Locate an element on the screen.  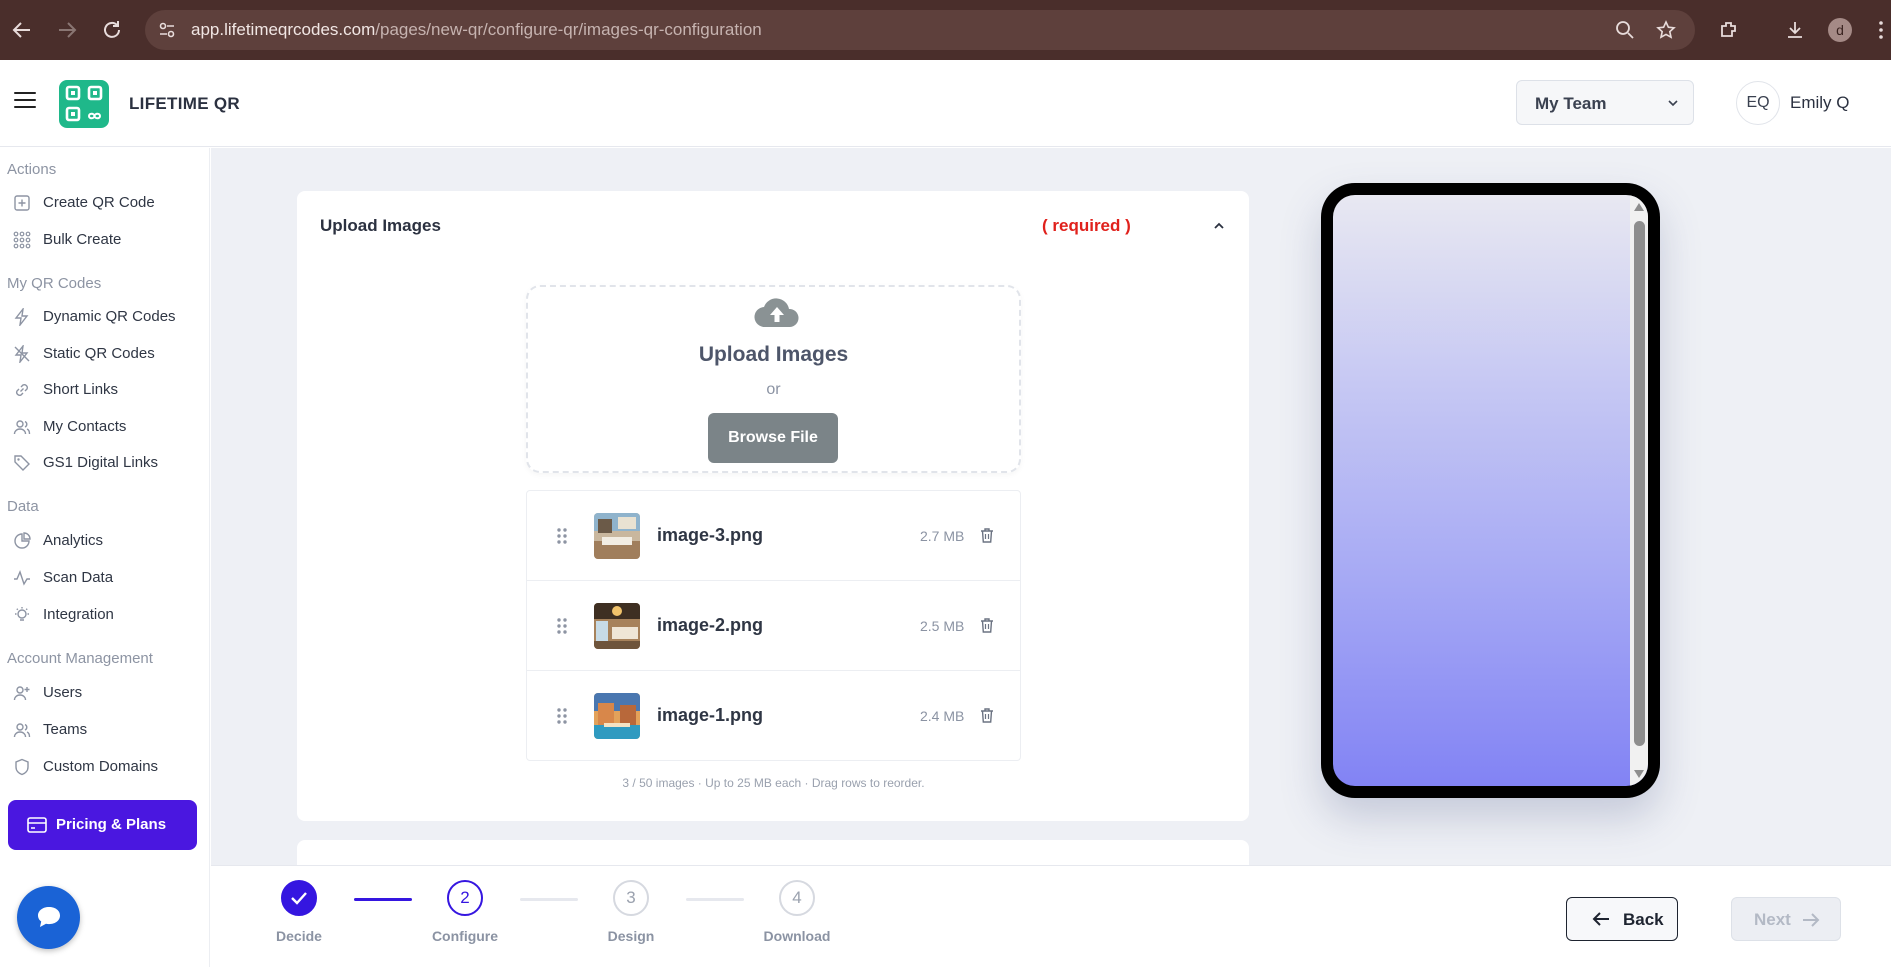
download-icon is located at coordinates (1795, 30).